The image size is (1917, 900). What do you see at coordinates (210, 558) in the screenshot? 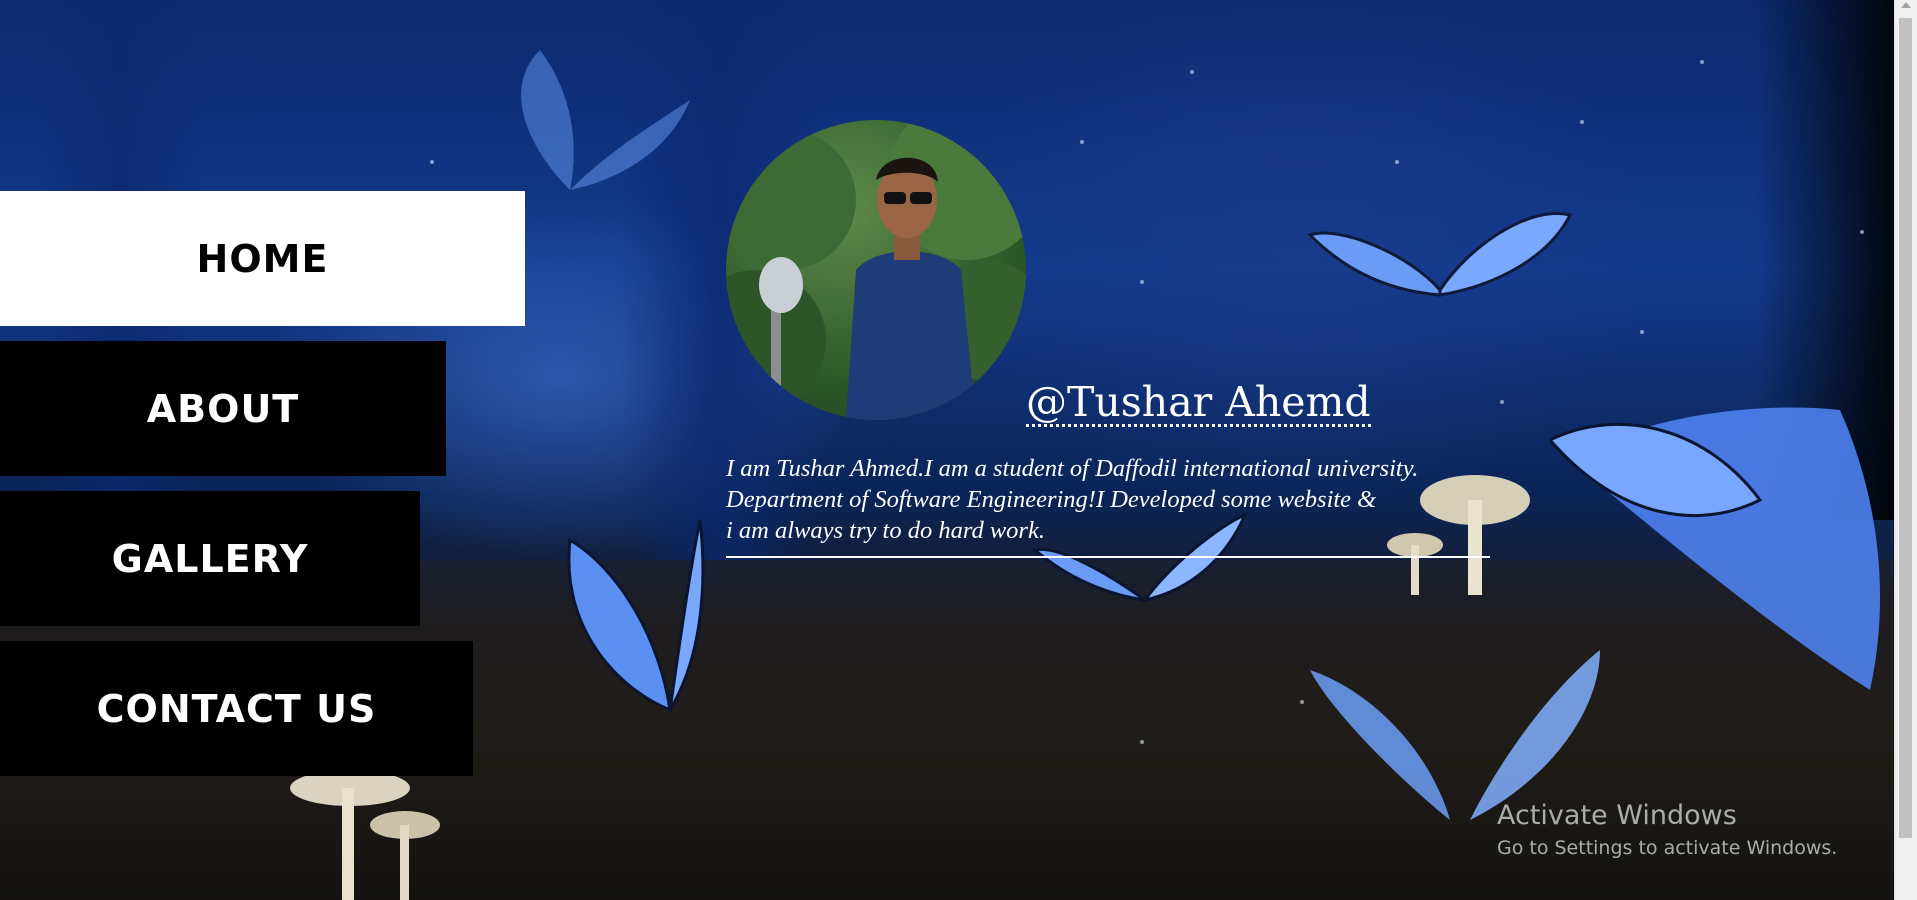
I see `nav-gallery-link: GALLERY` at bounding box center [210, 558].